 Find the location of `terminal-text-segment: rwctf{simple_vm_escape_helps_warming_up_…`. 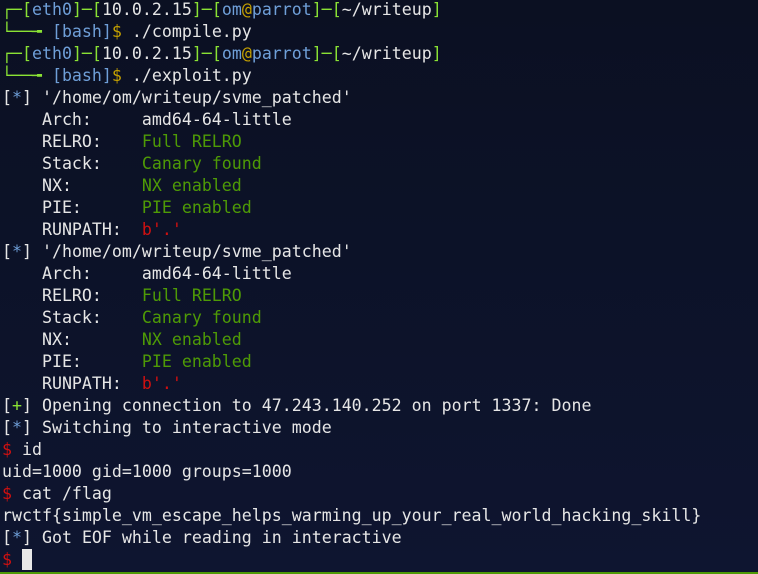

terminal-text-segment: rwctf{simple_vm_escape_helps_warming_up_… is located at coordinates (352, 515).